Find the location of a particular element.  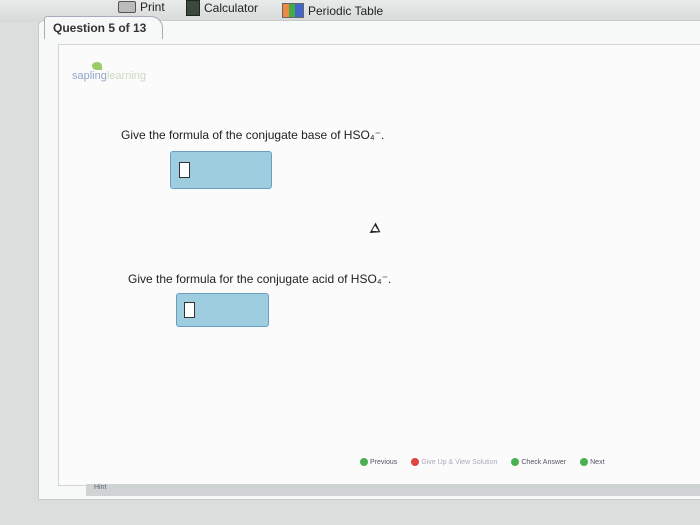

give-up-button: Give Up & View Solution is located at coordinates (454, 462).